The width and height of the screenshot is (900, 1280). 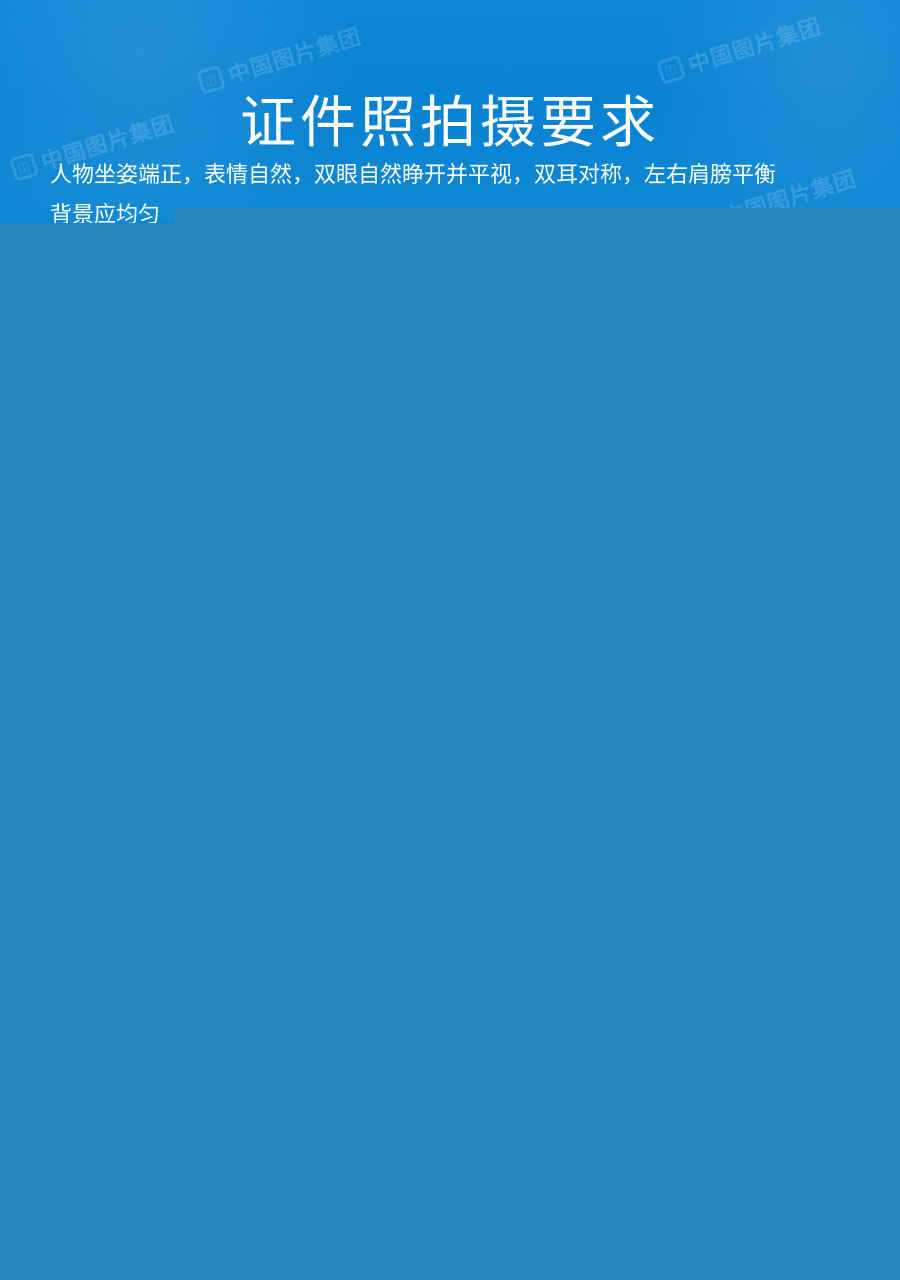 I want to click on page-title: 证件照拍摄要求, so click(x=450, y=123).